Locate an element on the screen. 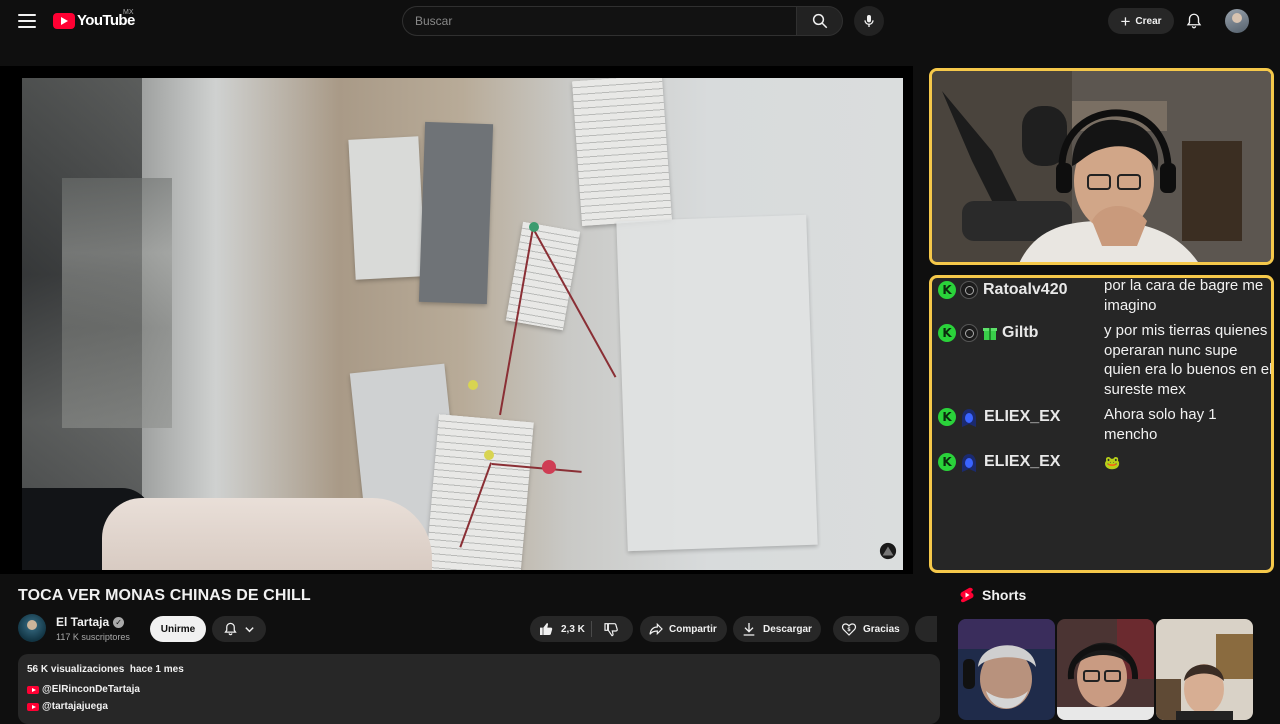  chevron-down-icon is located at coordinates (249, 629).